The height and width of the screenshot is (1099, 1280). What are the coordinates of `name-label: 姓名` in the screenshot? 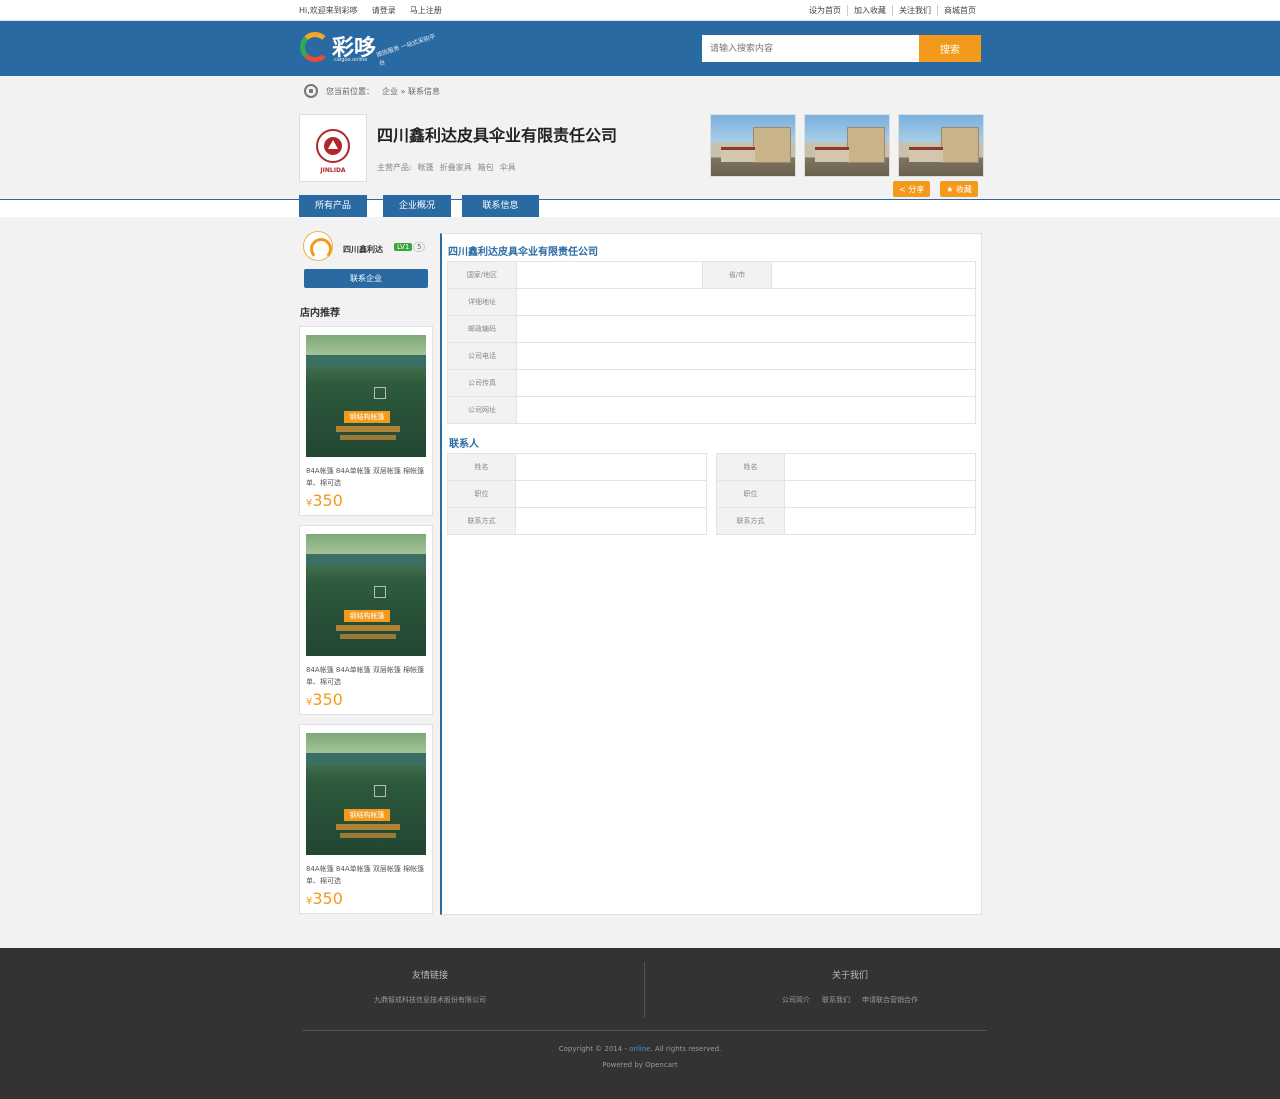 It's located at (481, 467).